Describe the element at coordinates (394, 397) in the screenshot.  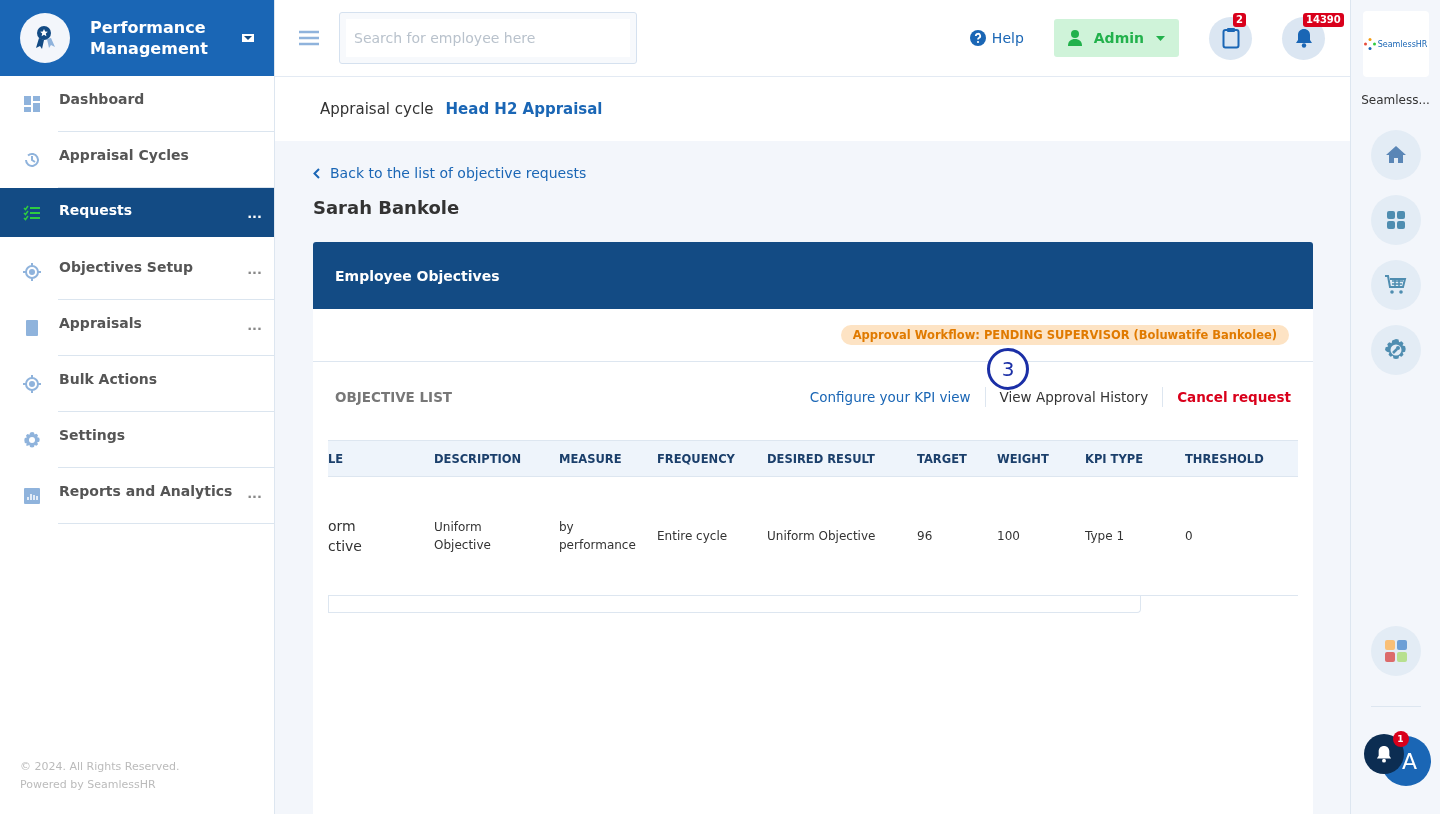
I see `section-title: OBJECTIVE LIST` at that location.